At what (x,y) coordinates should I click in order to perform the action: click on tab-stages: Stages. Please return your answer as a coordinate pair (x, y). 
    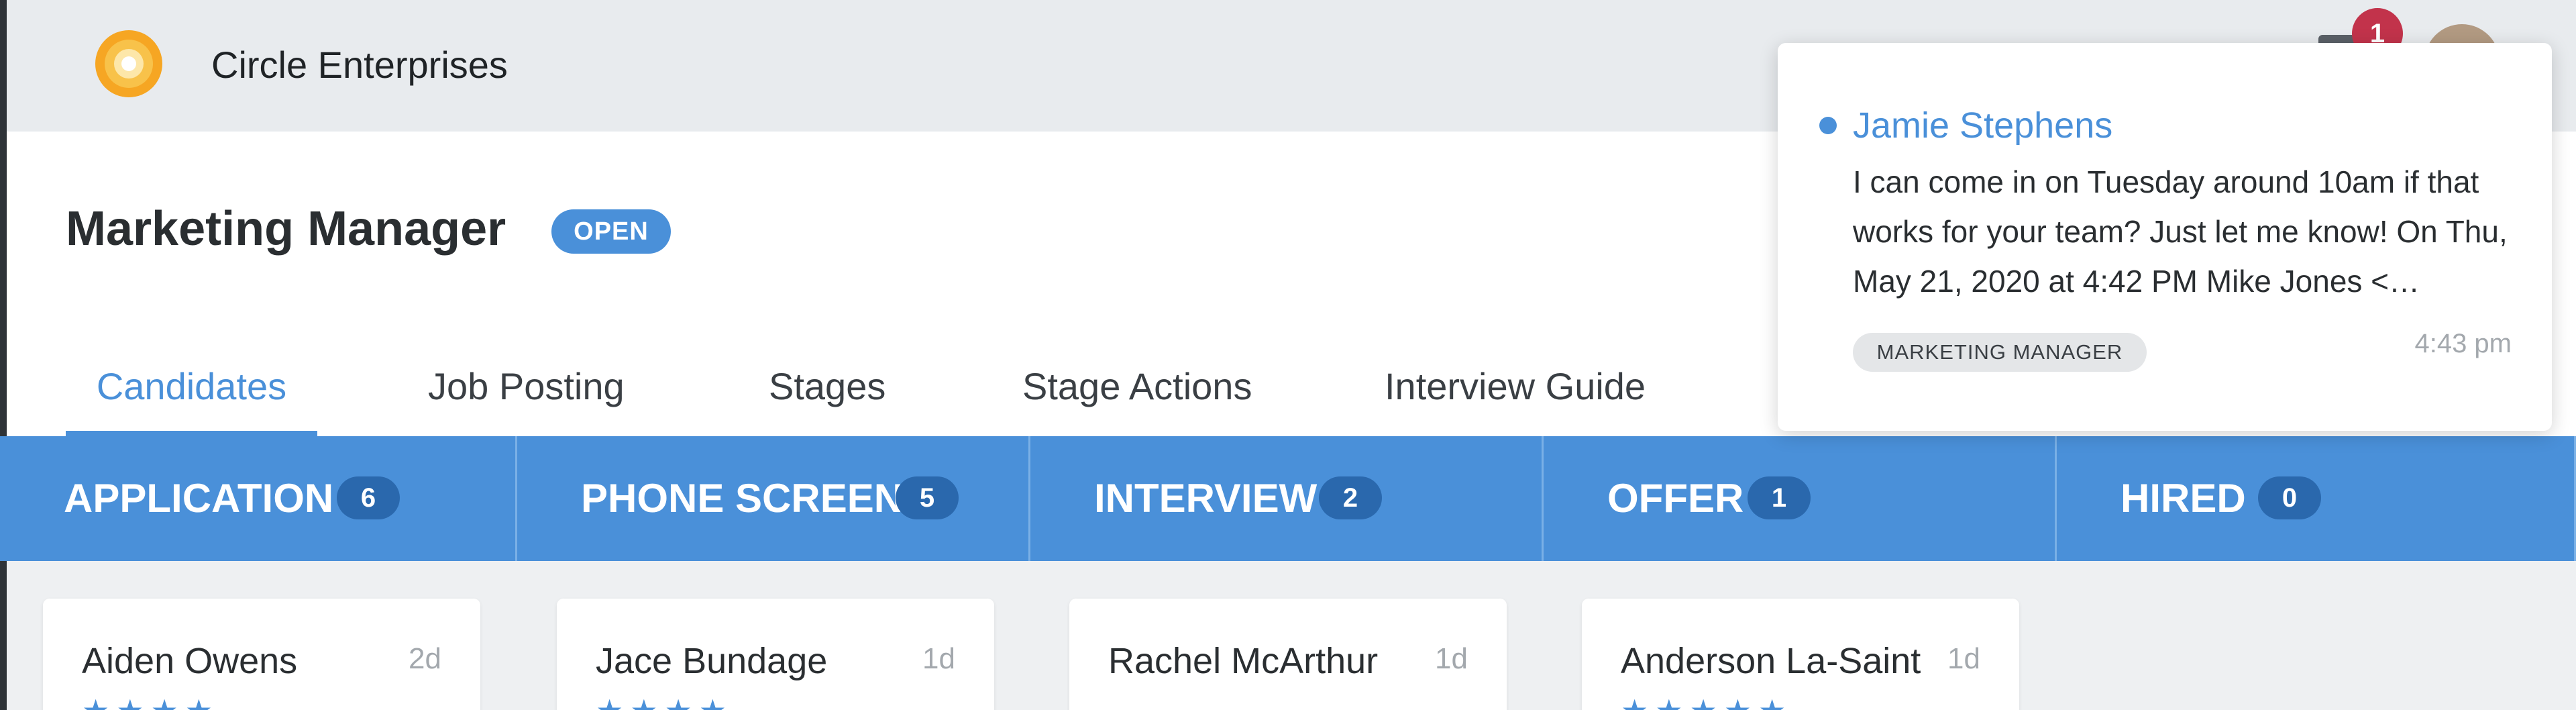
    Looking at the image, I should click on (827, 394).